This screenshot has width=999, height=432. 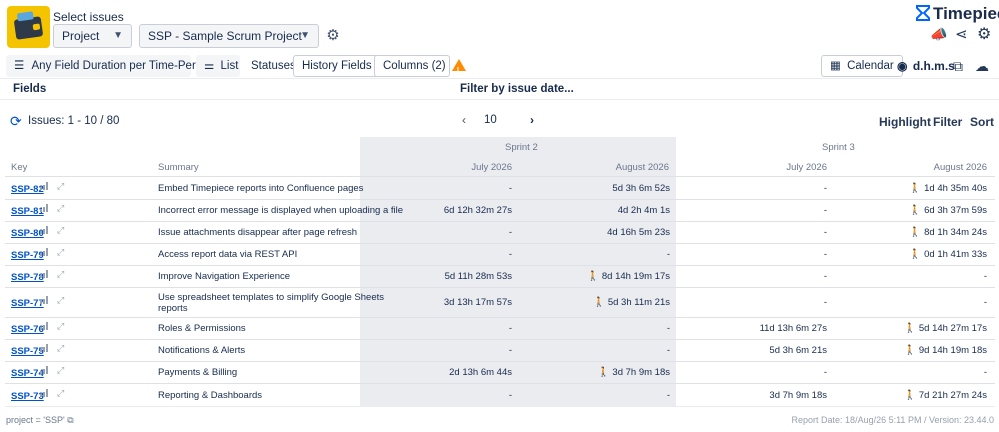 What do you see at coordinates (29, 89) in the screenshot?
I see `fields-label: Fields` at bounding box center [29, 89].